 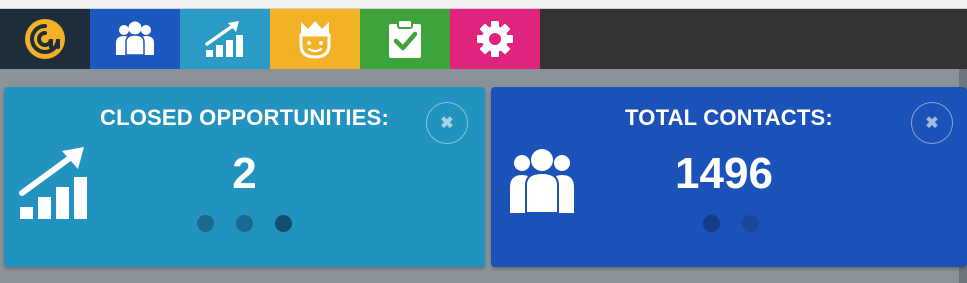 I want to click on growth-chart-icon, so click(x=224, y=39).